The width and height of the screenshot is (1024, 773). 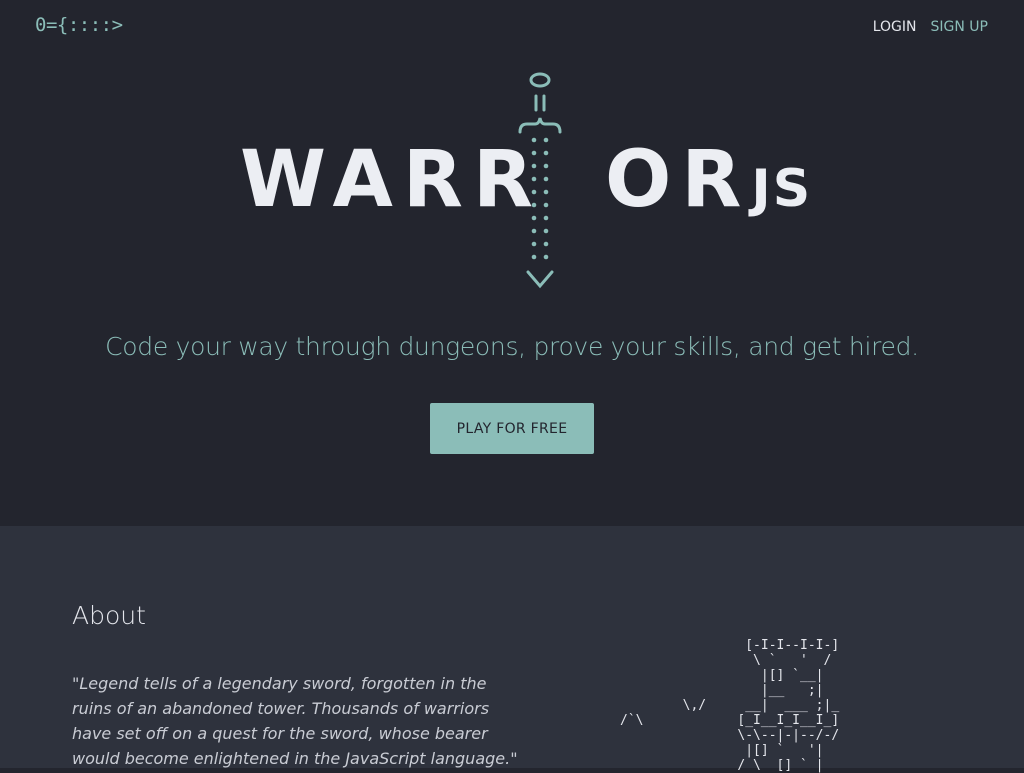 What do you see at coordinates (392, 180) in the screenshot?
I see `wordmark-left: WARR` at bounding box center [392, 180].